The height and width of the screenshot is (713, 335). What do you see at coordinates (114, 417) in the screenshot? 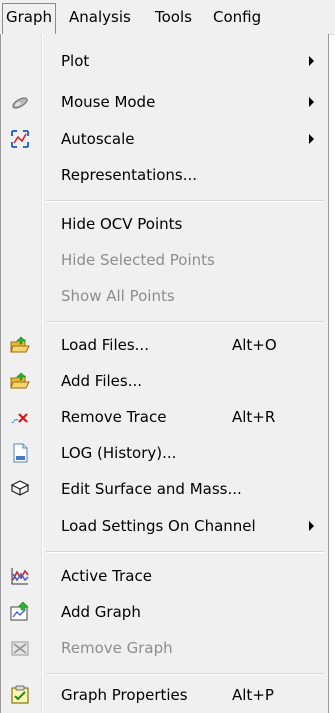
I see `menu-item-label: Remove Trace` at bounding box center [114, 417].